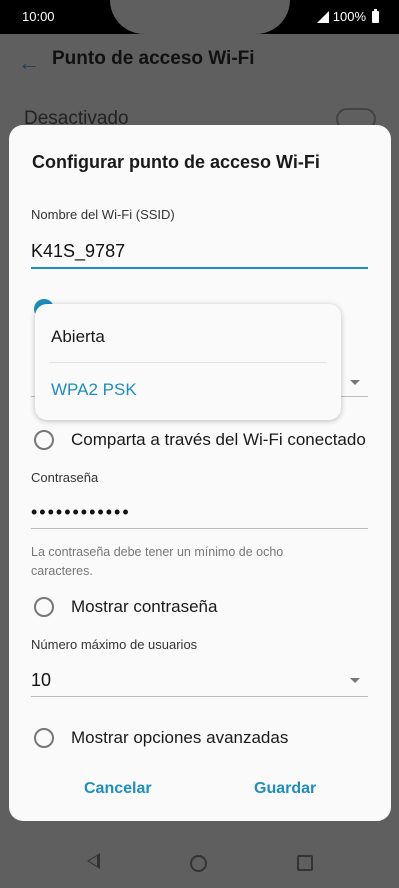 Image resolution: width=399 pixels, height=888 pixels. I want to click on menu-divider, so click(188, 362).